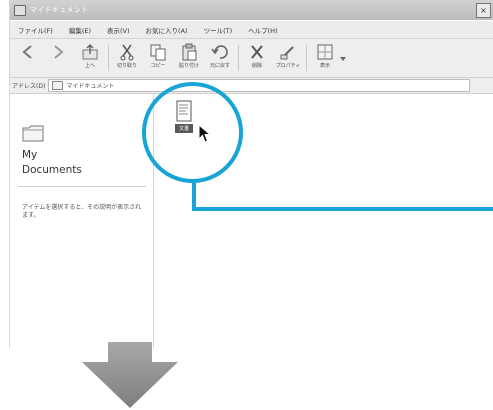 The width and height of the screenshot is (493, 410). What do you see at coordinates (130, 375) in the screenshot?
I see `down-arrow-icon` at bounding box center [130, 375].